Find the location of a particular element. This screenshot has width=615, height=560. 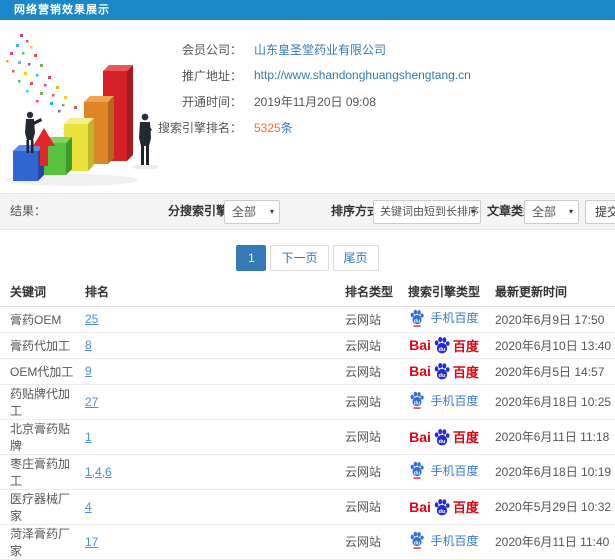

updated-cell: 2020年6月11日 11:18 is located at coordinates (551, 437).